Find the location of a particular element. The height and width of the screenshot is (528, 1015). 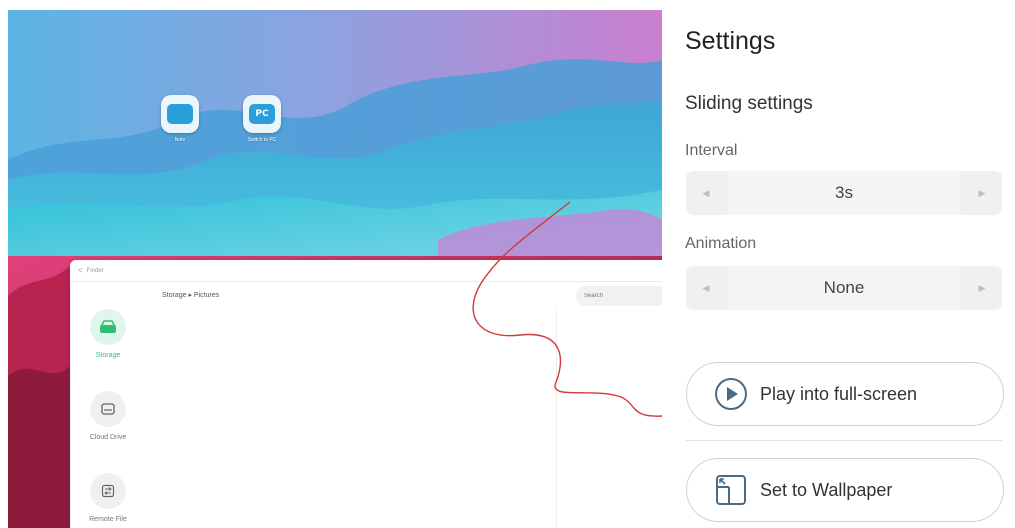

animation-prev-button: ◀ is located at coordinates (706, 288).